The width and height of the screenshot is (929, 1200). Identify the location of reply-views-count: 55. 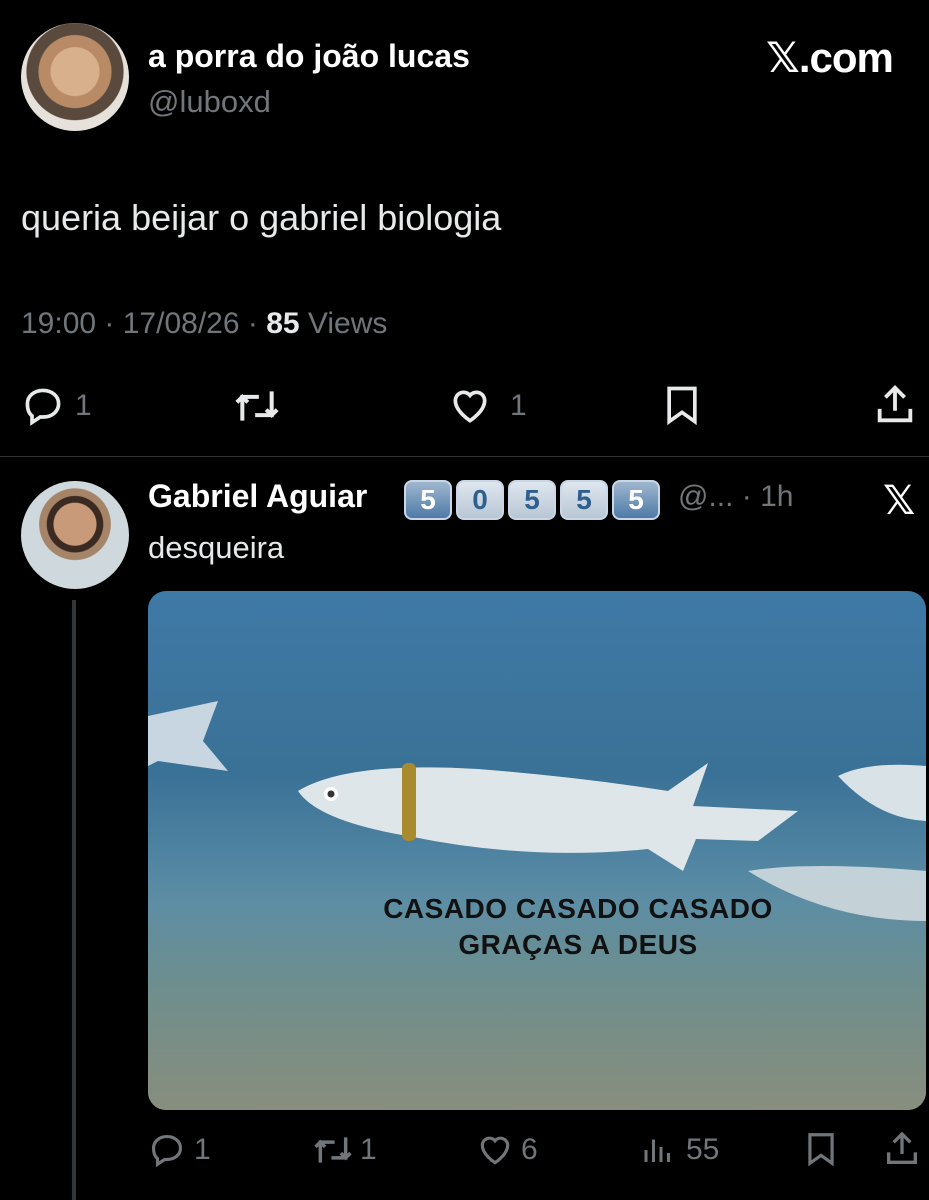
(703, 1149).